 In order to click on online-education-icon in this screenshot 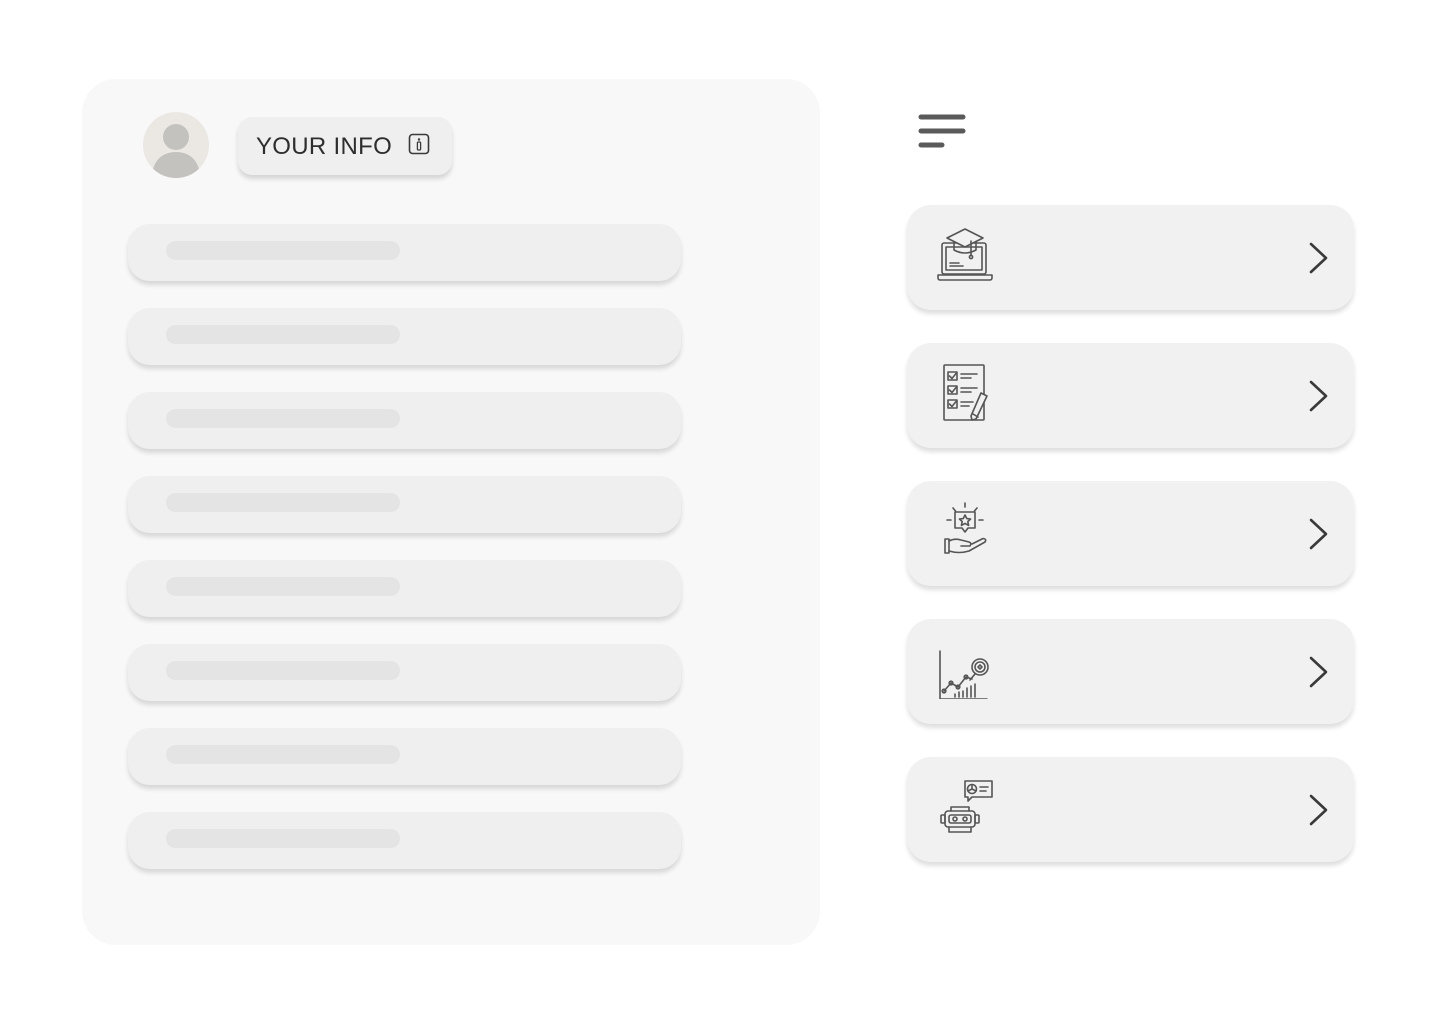, I will do `click(965, 255)`.